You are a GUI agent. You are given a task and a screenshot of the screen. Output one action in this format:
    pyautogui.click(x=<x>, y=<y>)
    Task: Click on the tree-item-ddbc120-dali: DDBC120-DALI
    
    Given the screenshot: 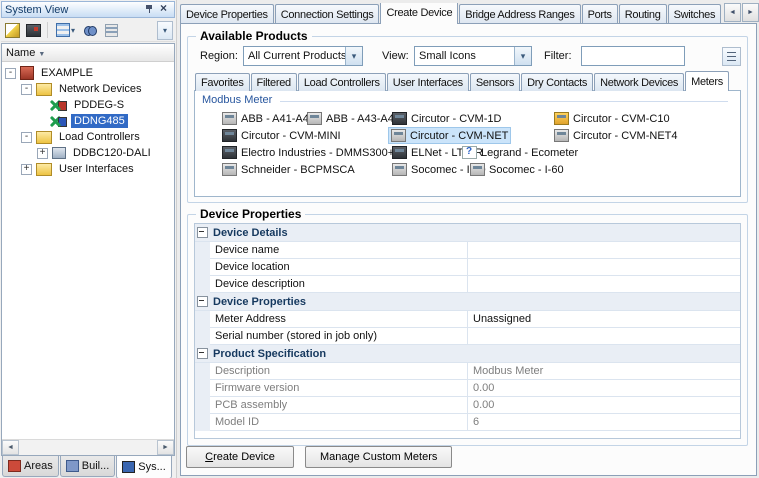 What is the action you would take?
    pyautogui.click(x=88, y=153)
    